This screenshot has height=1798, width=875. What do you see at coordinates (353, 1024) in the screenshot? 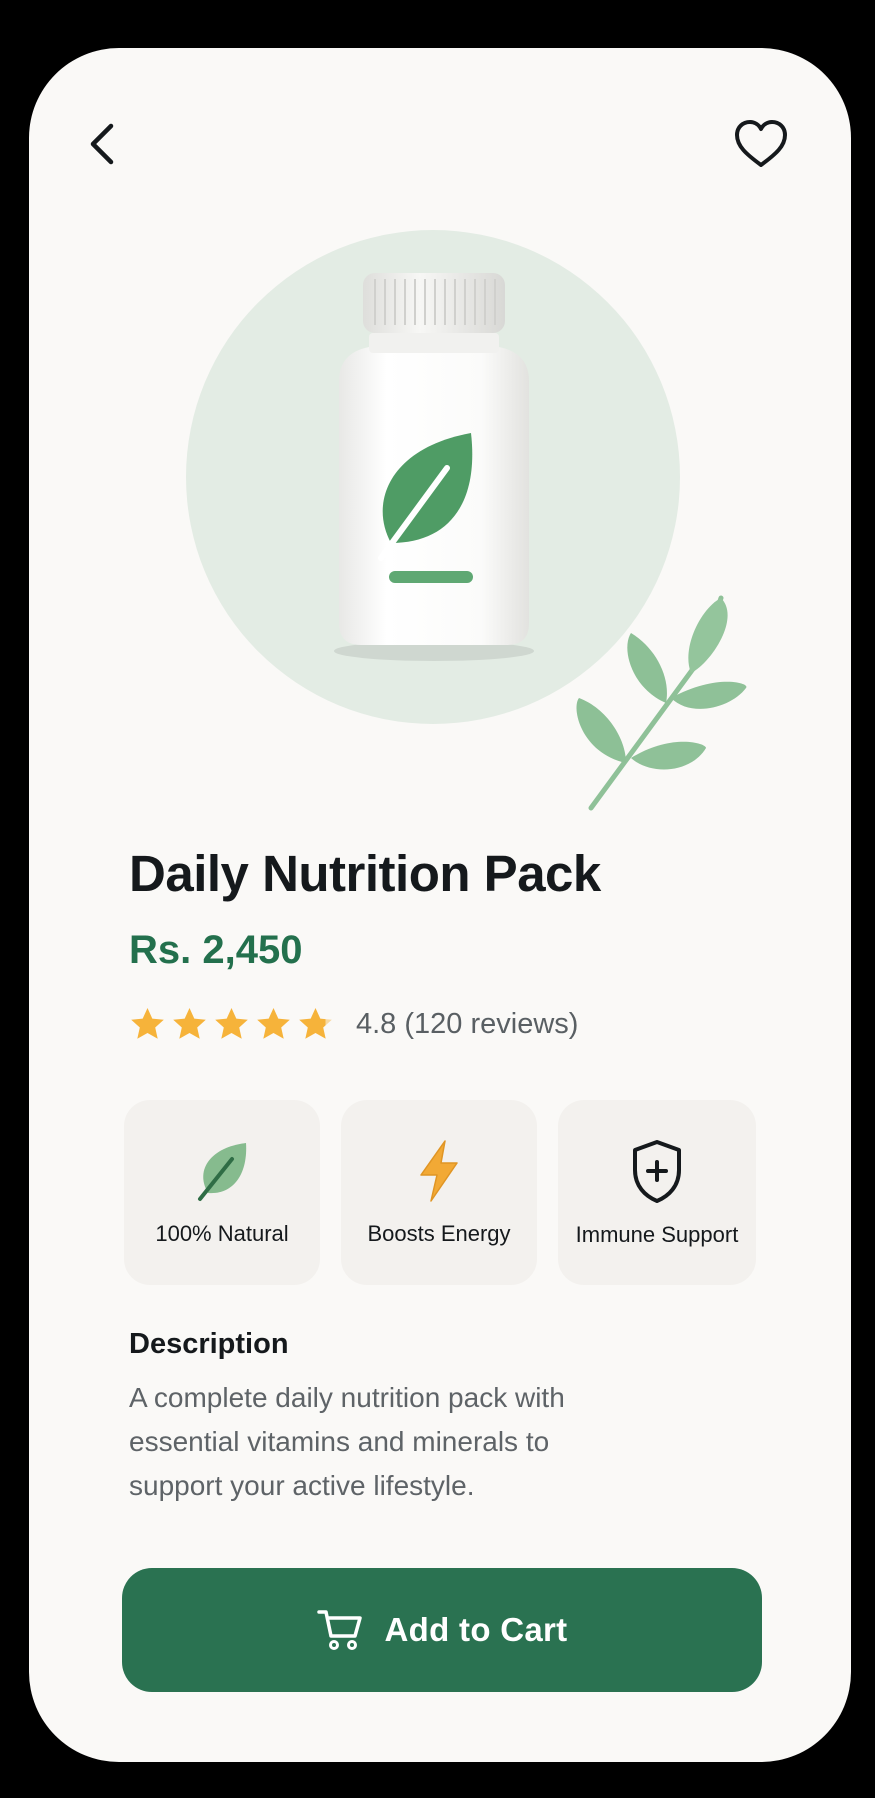
I see `rating: 4.8 (120 reviews)` at bounding box center [353, 1024].